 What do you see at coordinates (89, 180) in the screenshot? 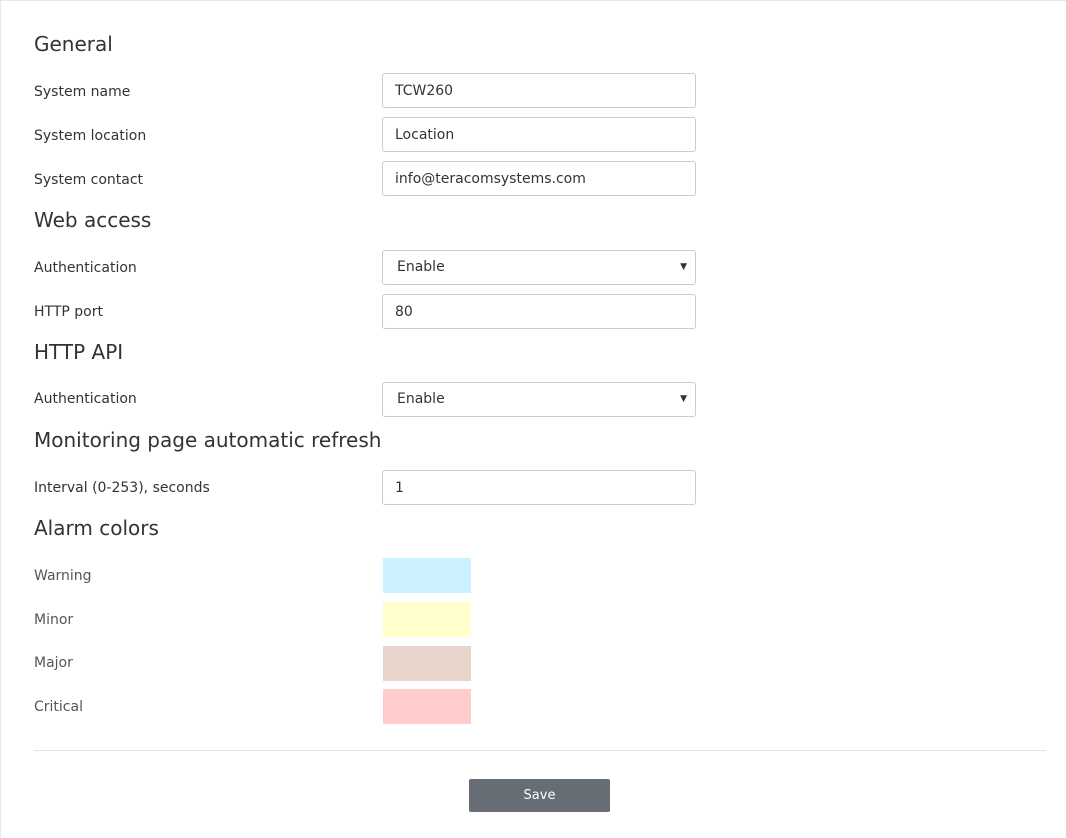
I see `system-contact-label: System contact` at bounding box center [89, 180].